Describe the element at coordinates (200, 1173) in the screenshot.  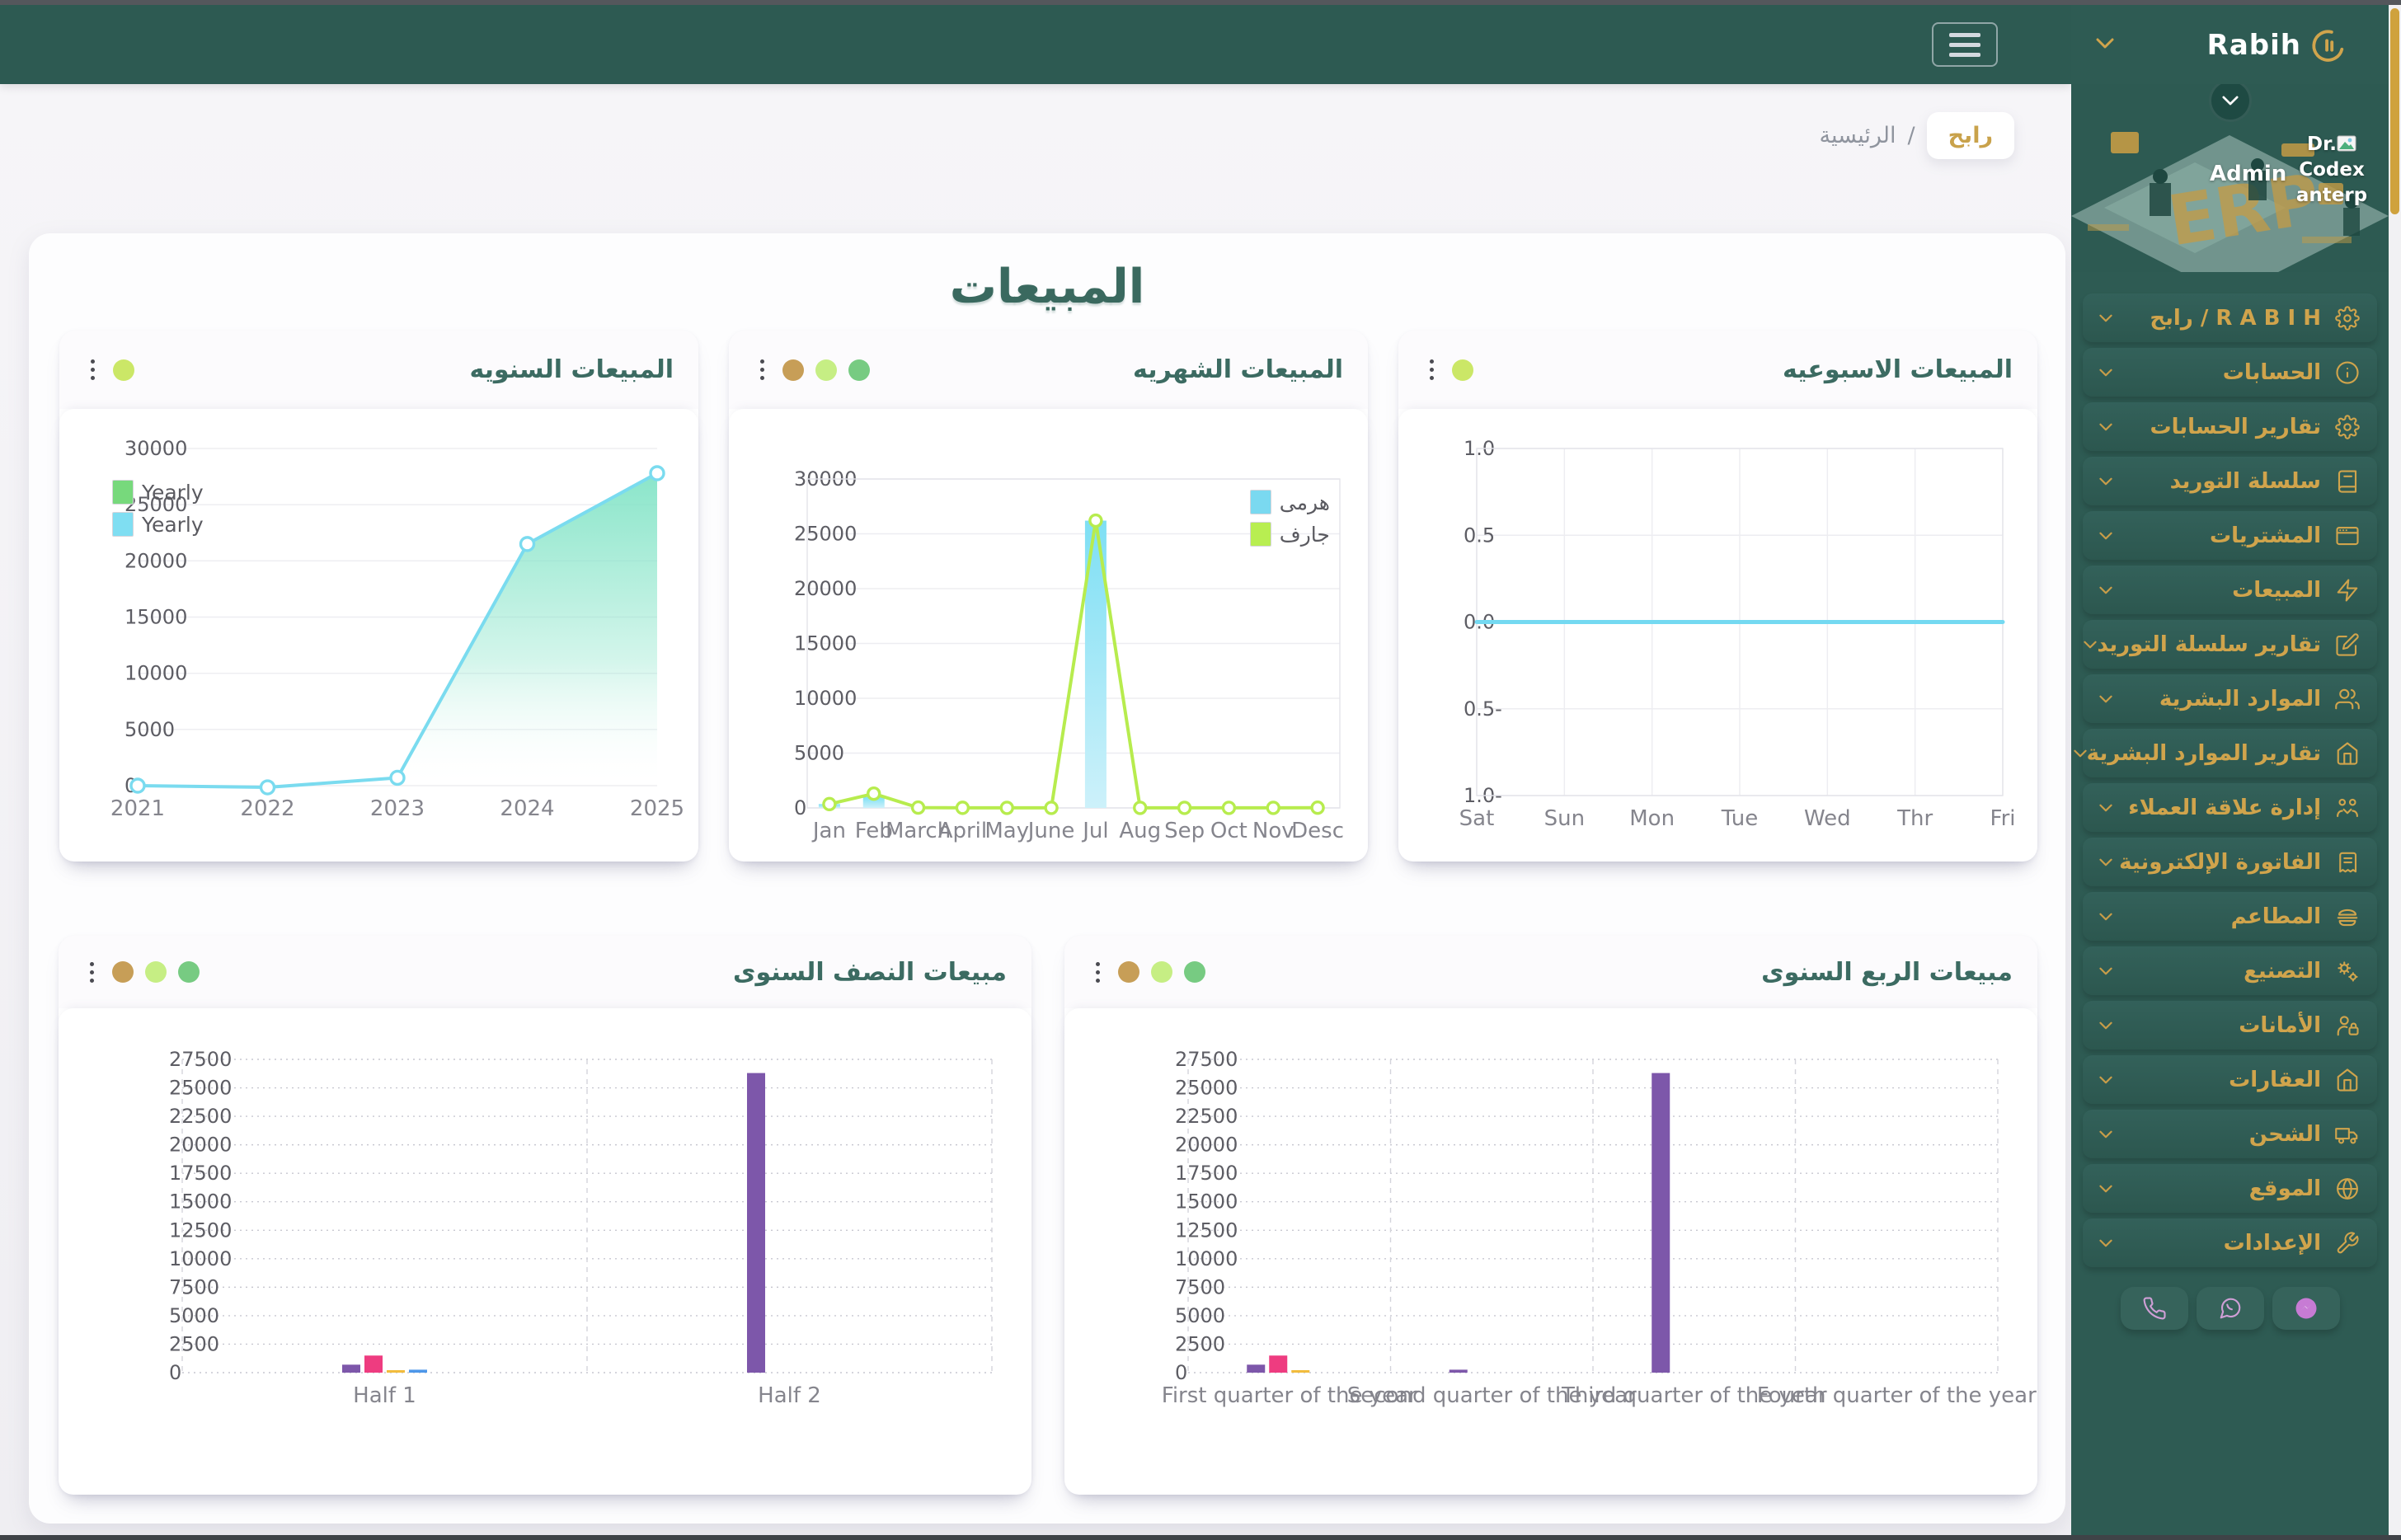
I see `svg-text: 17500` at that location.